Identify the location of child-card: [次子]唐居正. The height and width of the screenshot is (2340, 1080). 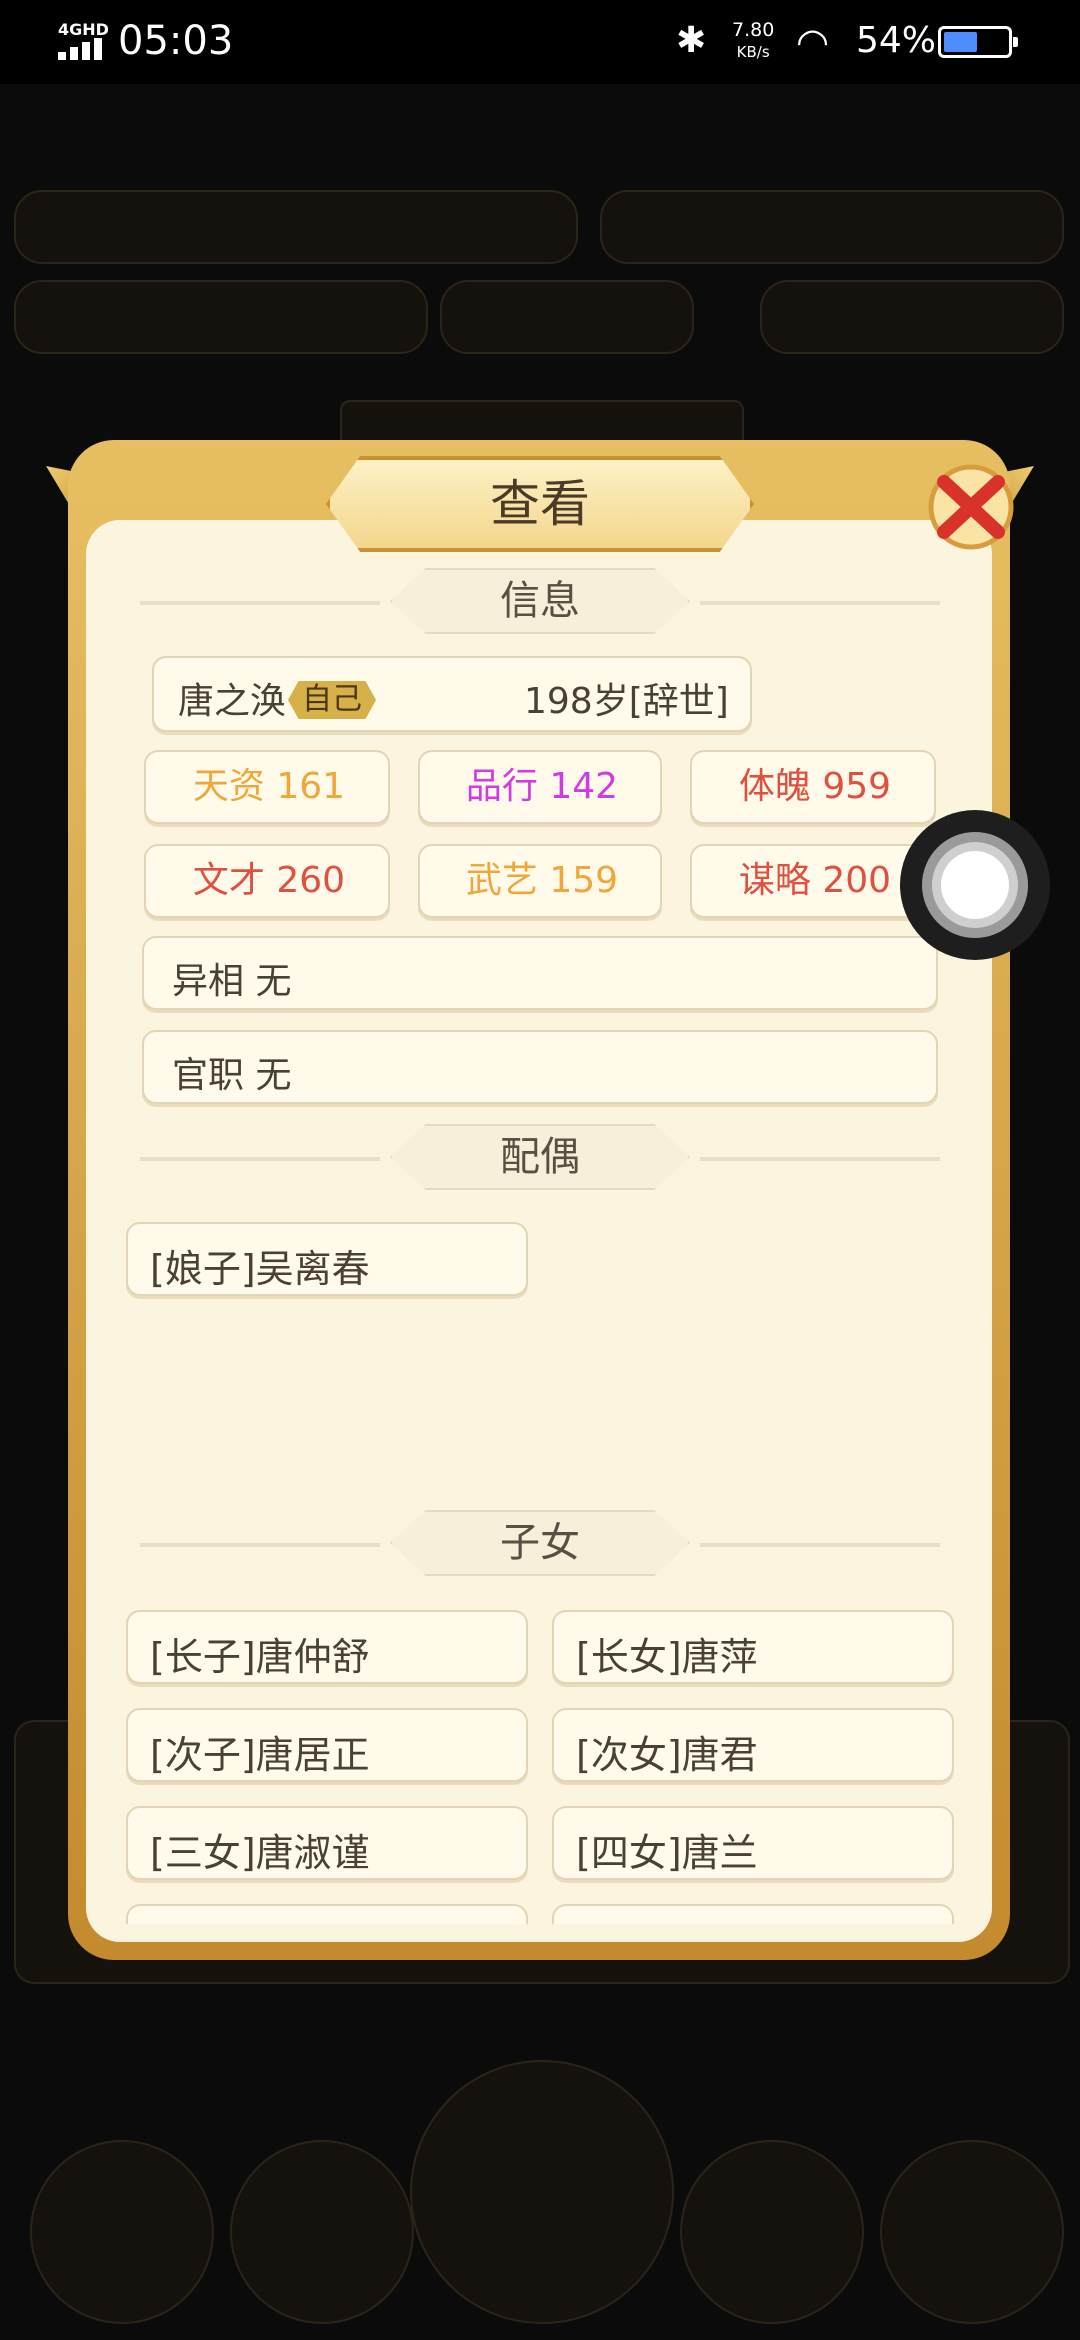
(327, 1745).